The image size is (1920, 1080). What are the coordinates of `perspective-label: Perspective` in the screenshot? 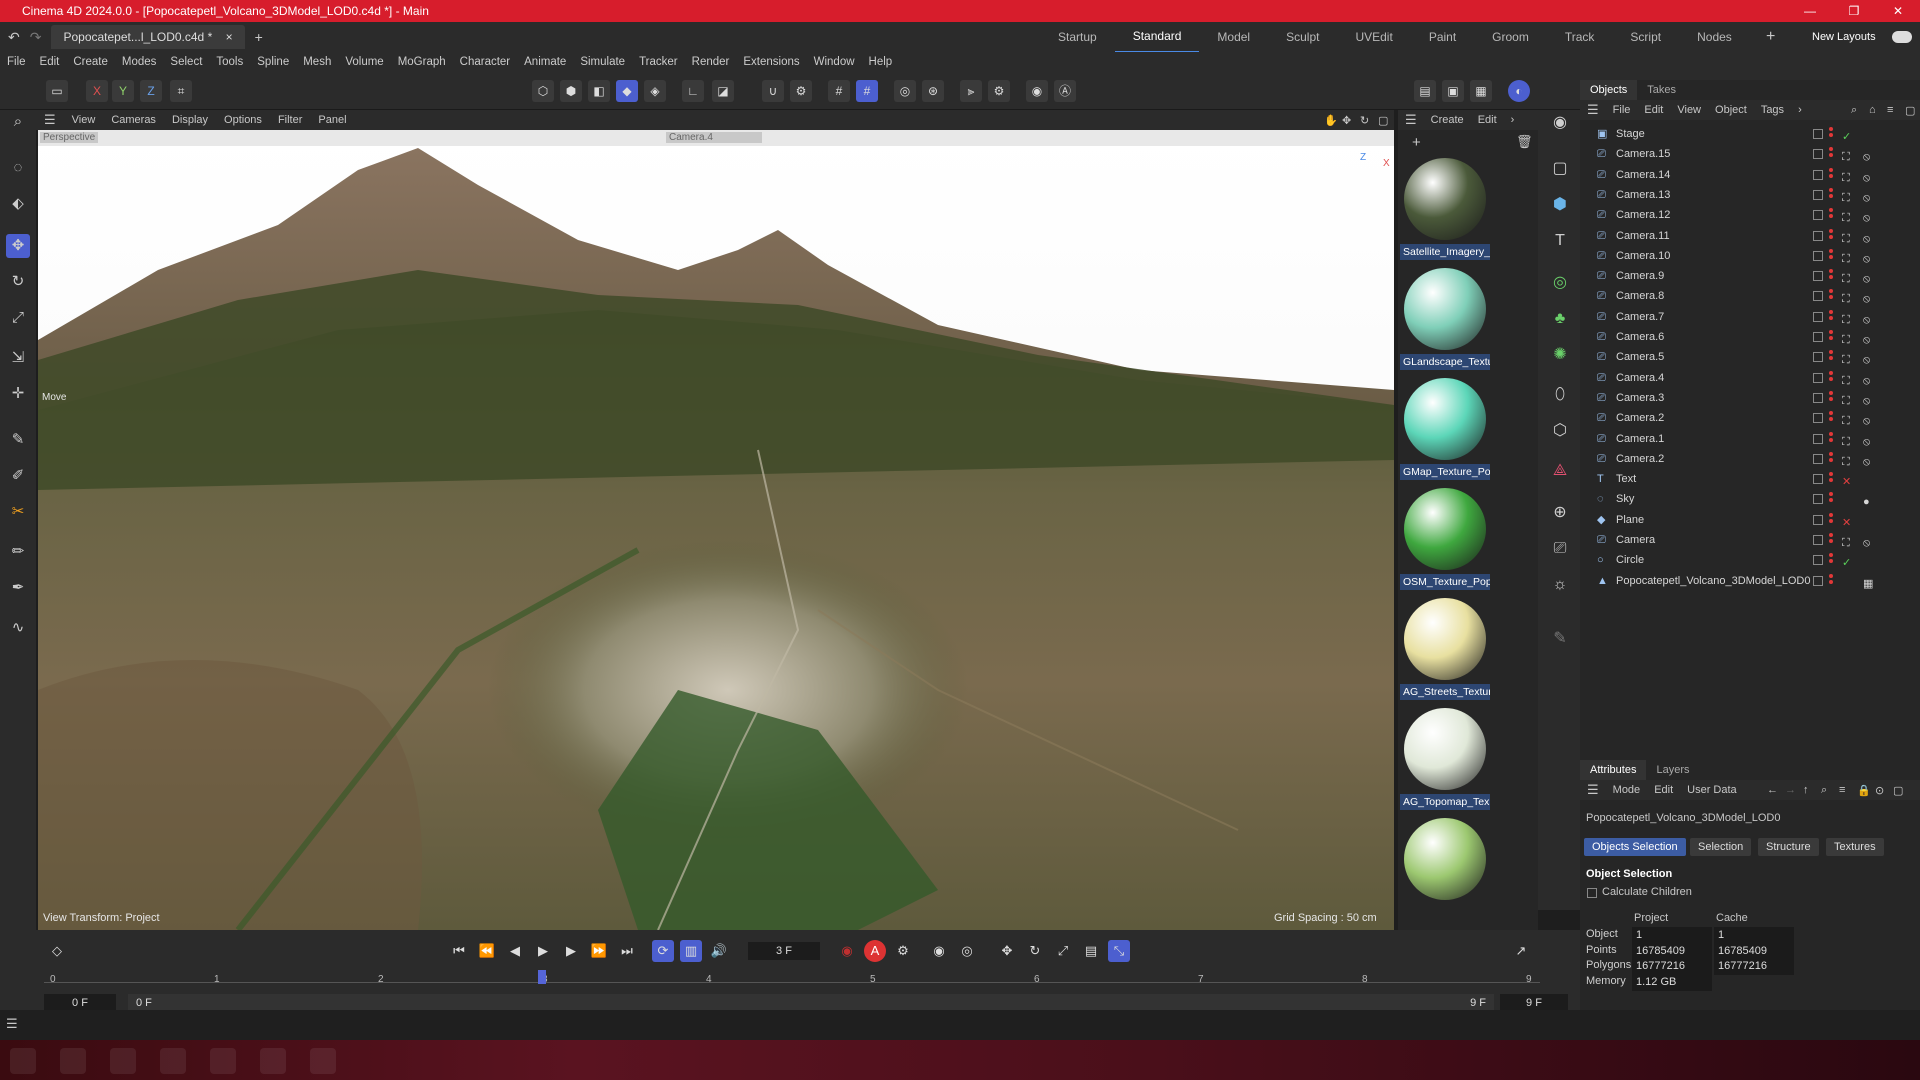 It's located at (69, 137).